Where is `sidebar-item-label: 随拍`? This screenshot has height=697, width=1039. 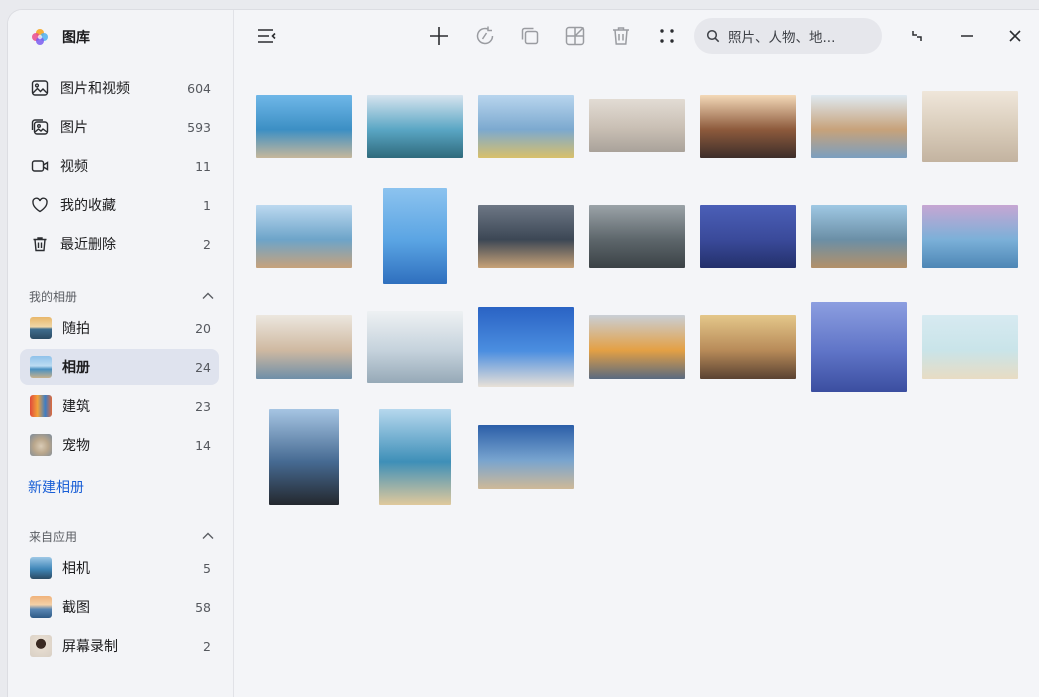 sidebar-item-label: 随拍 is located at coordinates (76, 329).